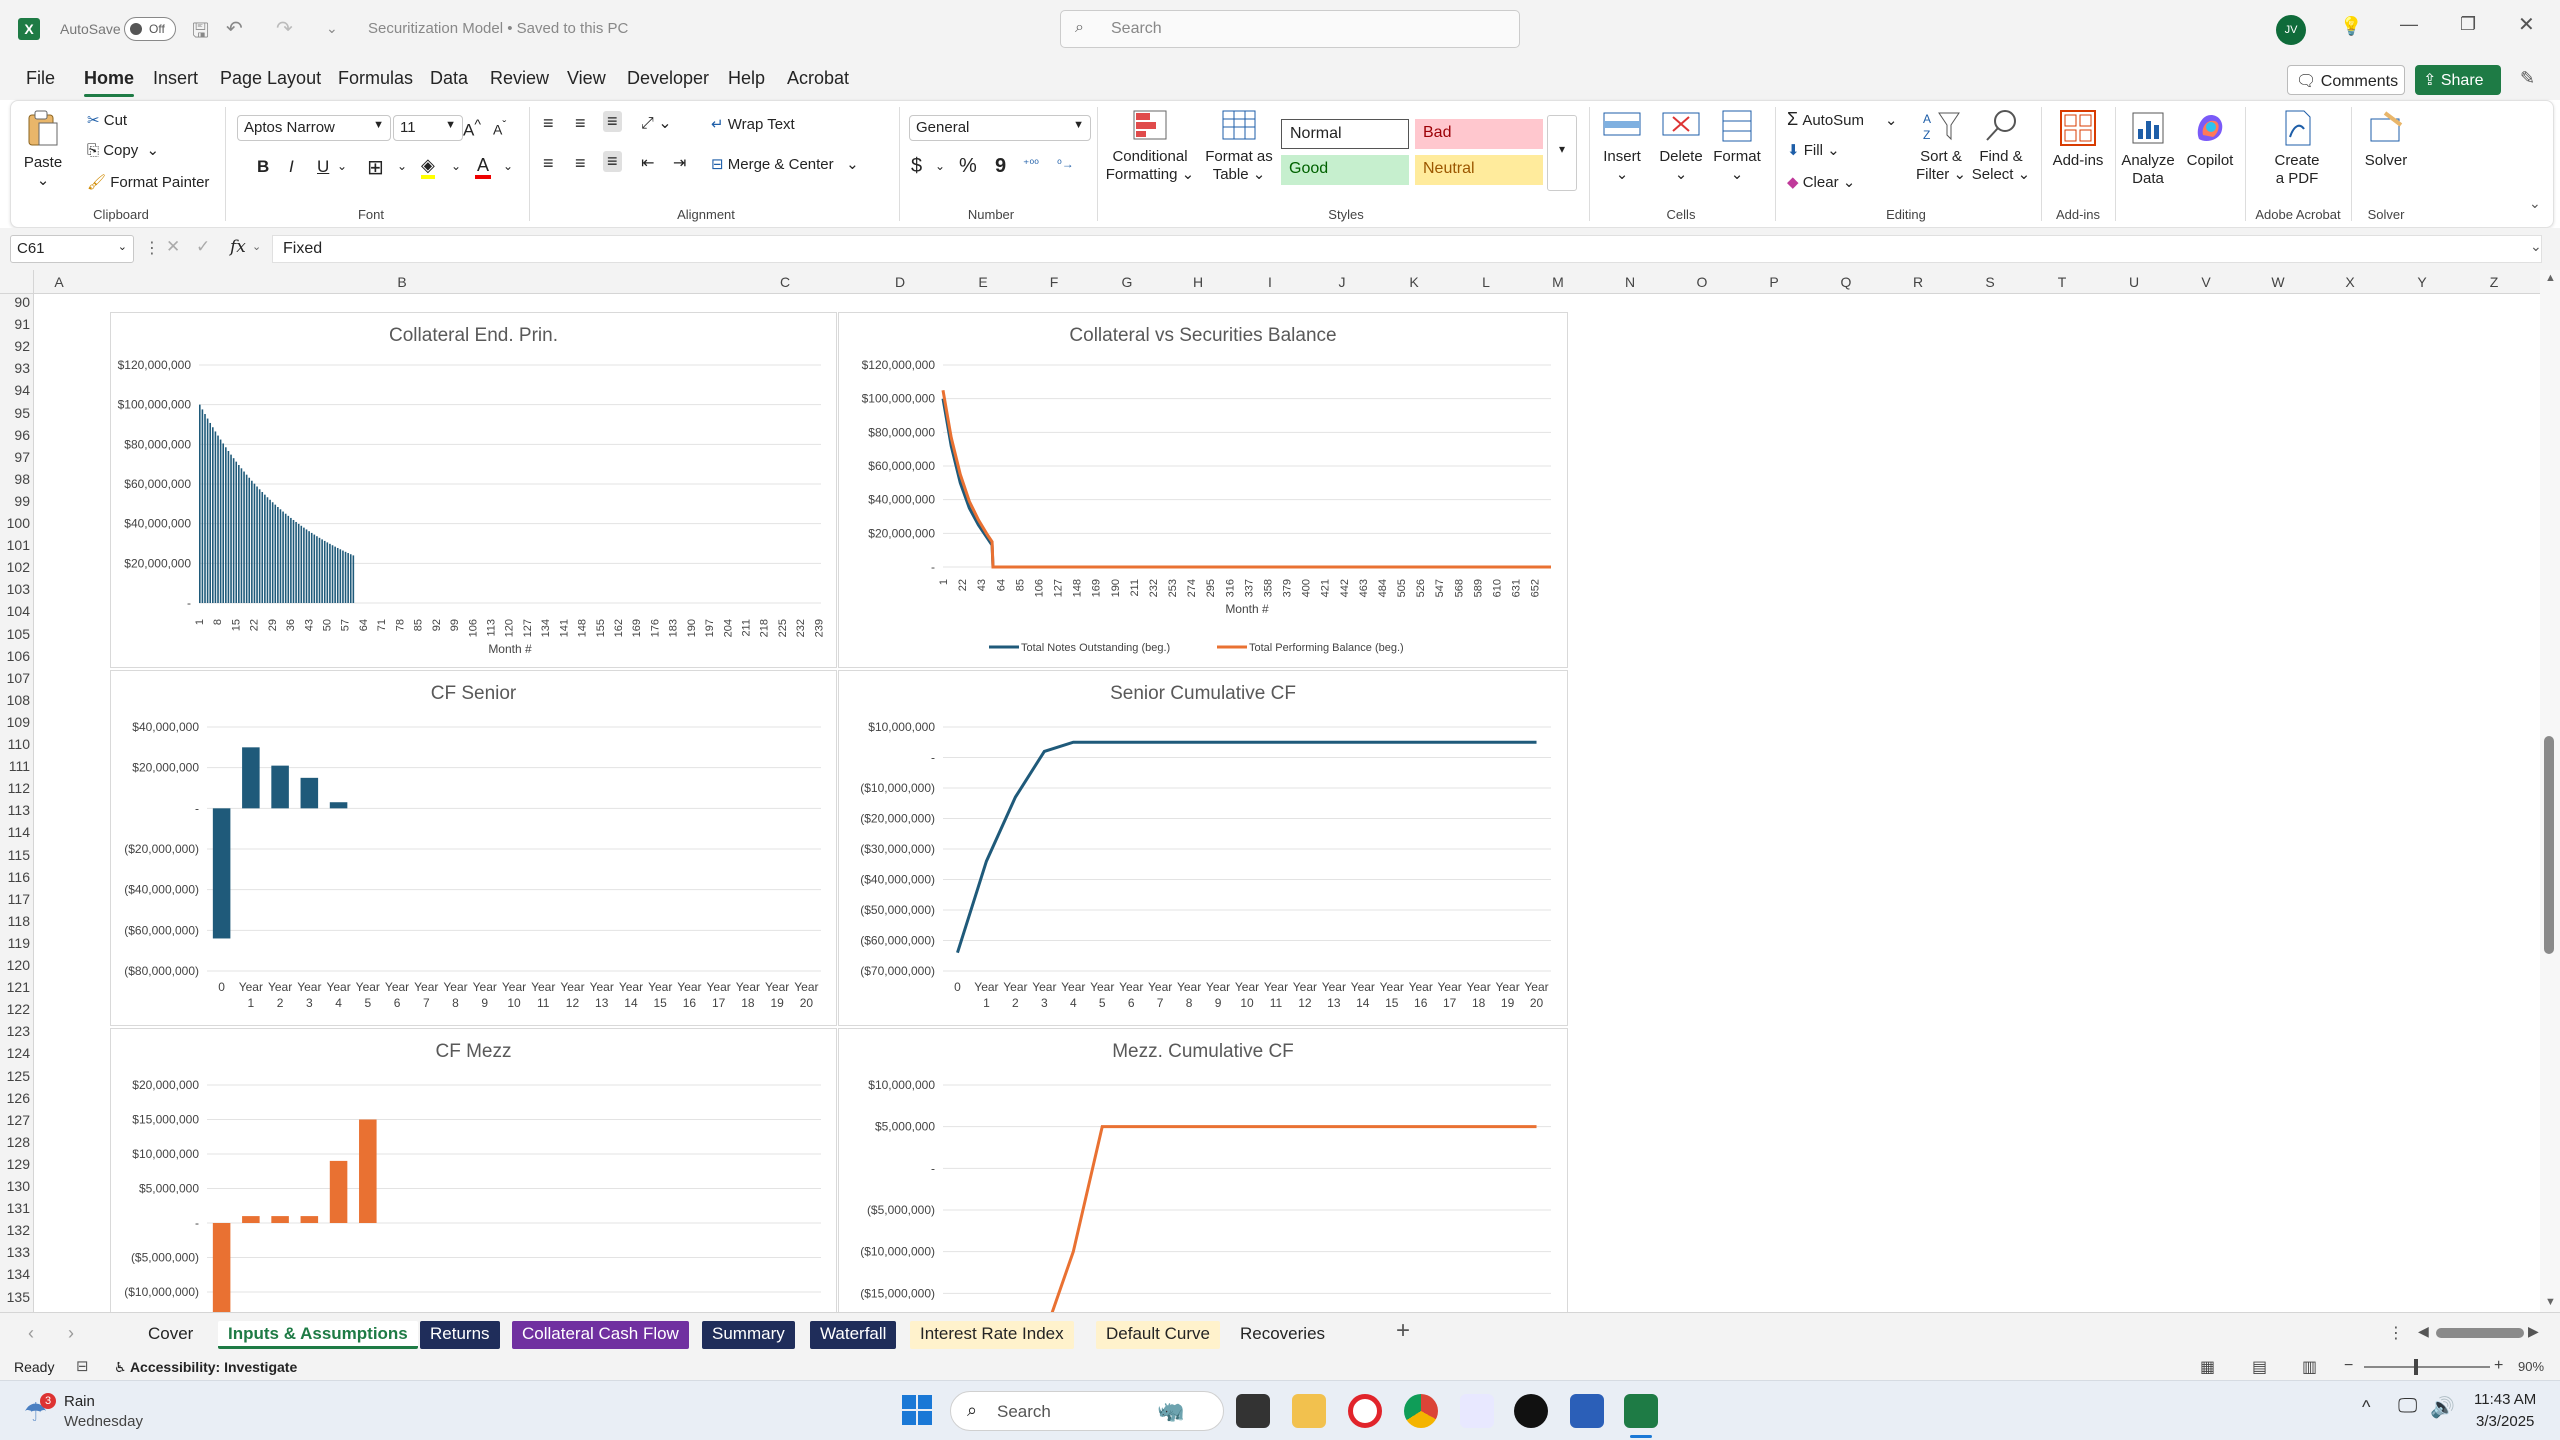 This screenshot has height=1440, width=2560. What do you see at coordinates (205, 1367) in the screenshot?
I see `accessibility-button: ♿ Accessibility: Investigate` at bounding box center [205, 1367].